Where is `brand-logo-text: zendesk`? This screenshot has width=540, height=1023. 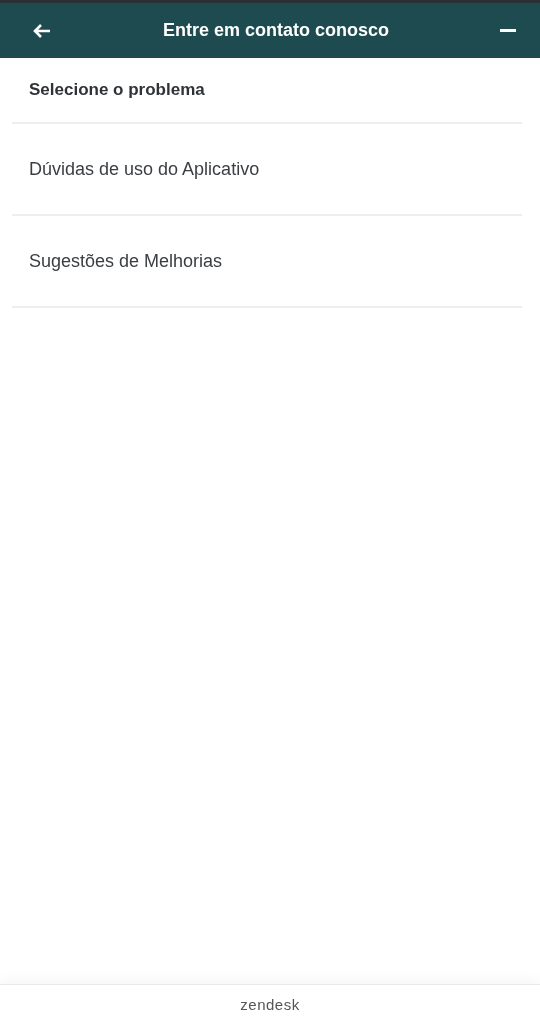 brand-logo-text: zendesk is located at coordinates (270, 1004).